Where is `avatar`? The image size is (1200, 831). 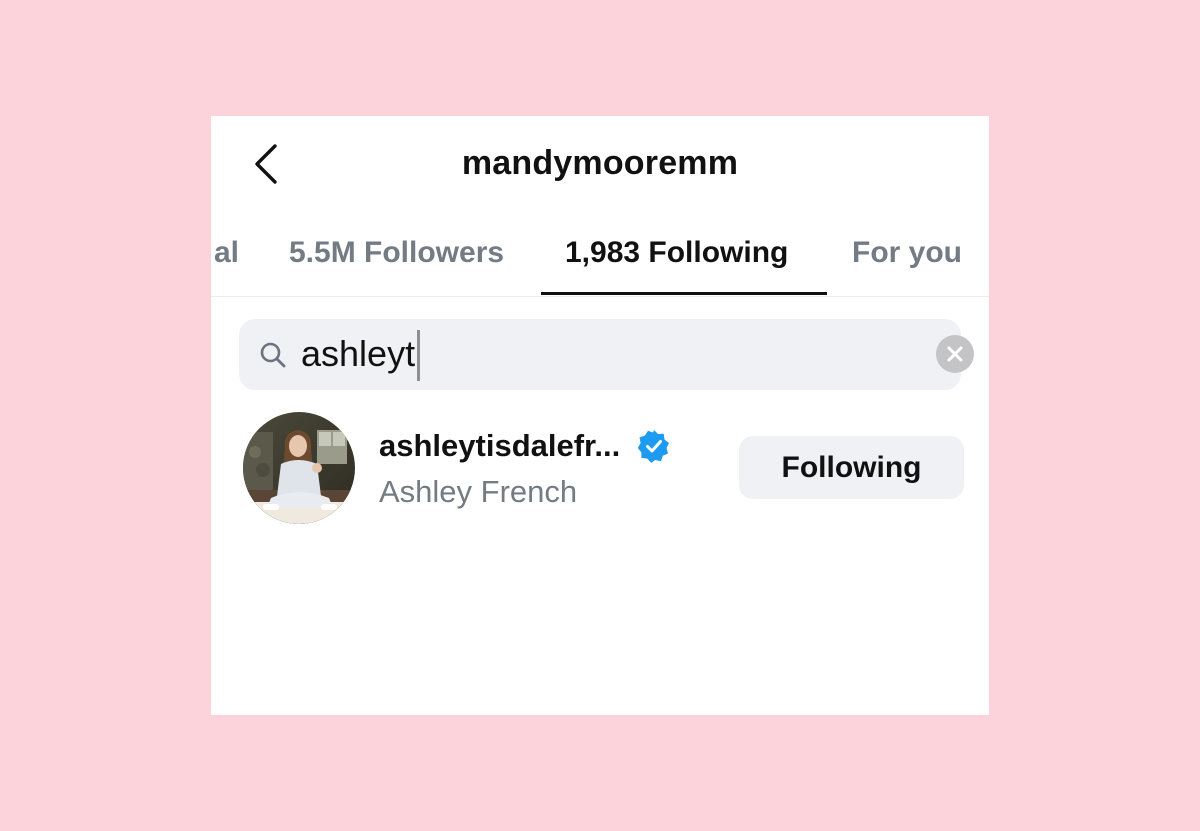 avatar is located at coordinates (299, 468).